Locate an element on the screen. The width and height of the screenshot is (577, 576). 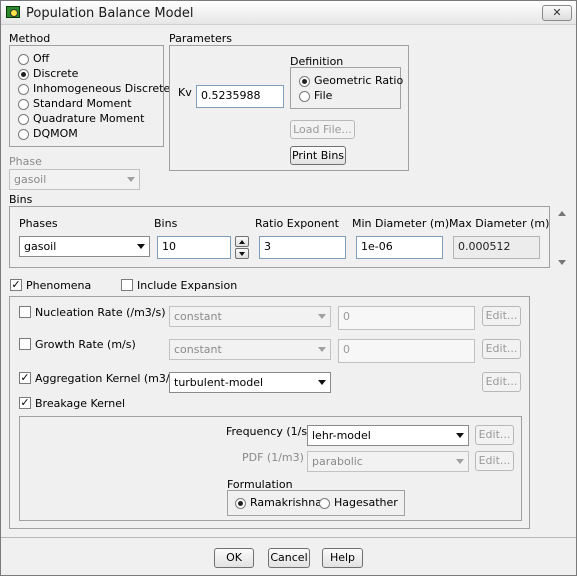
bins-phase-select: gasoil is located at coordinates (84, 246).